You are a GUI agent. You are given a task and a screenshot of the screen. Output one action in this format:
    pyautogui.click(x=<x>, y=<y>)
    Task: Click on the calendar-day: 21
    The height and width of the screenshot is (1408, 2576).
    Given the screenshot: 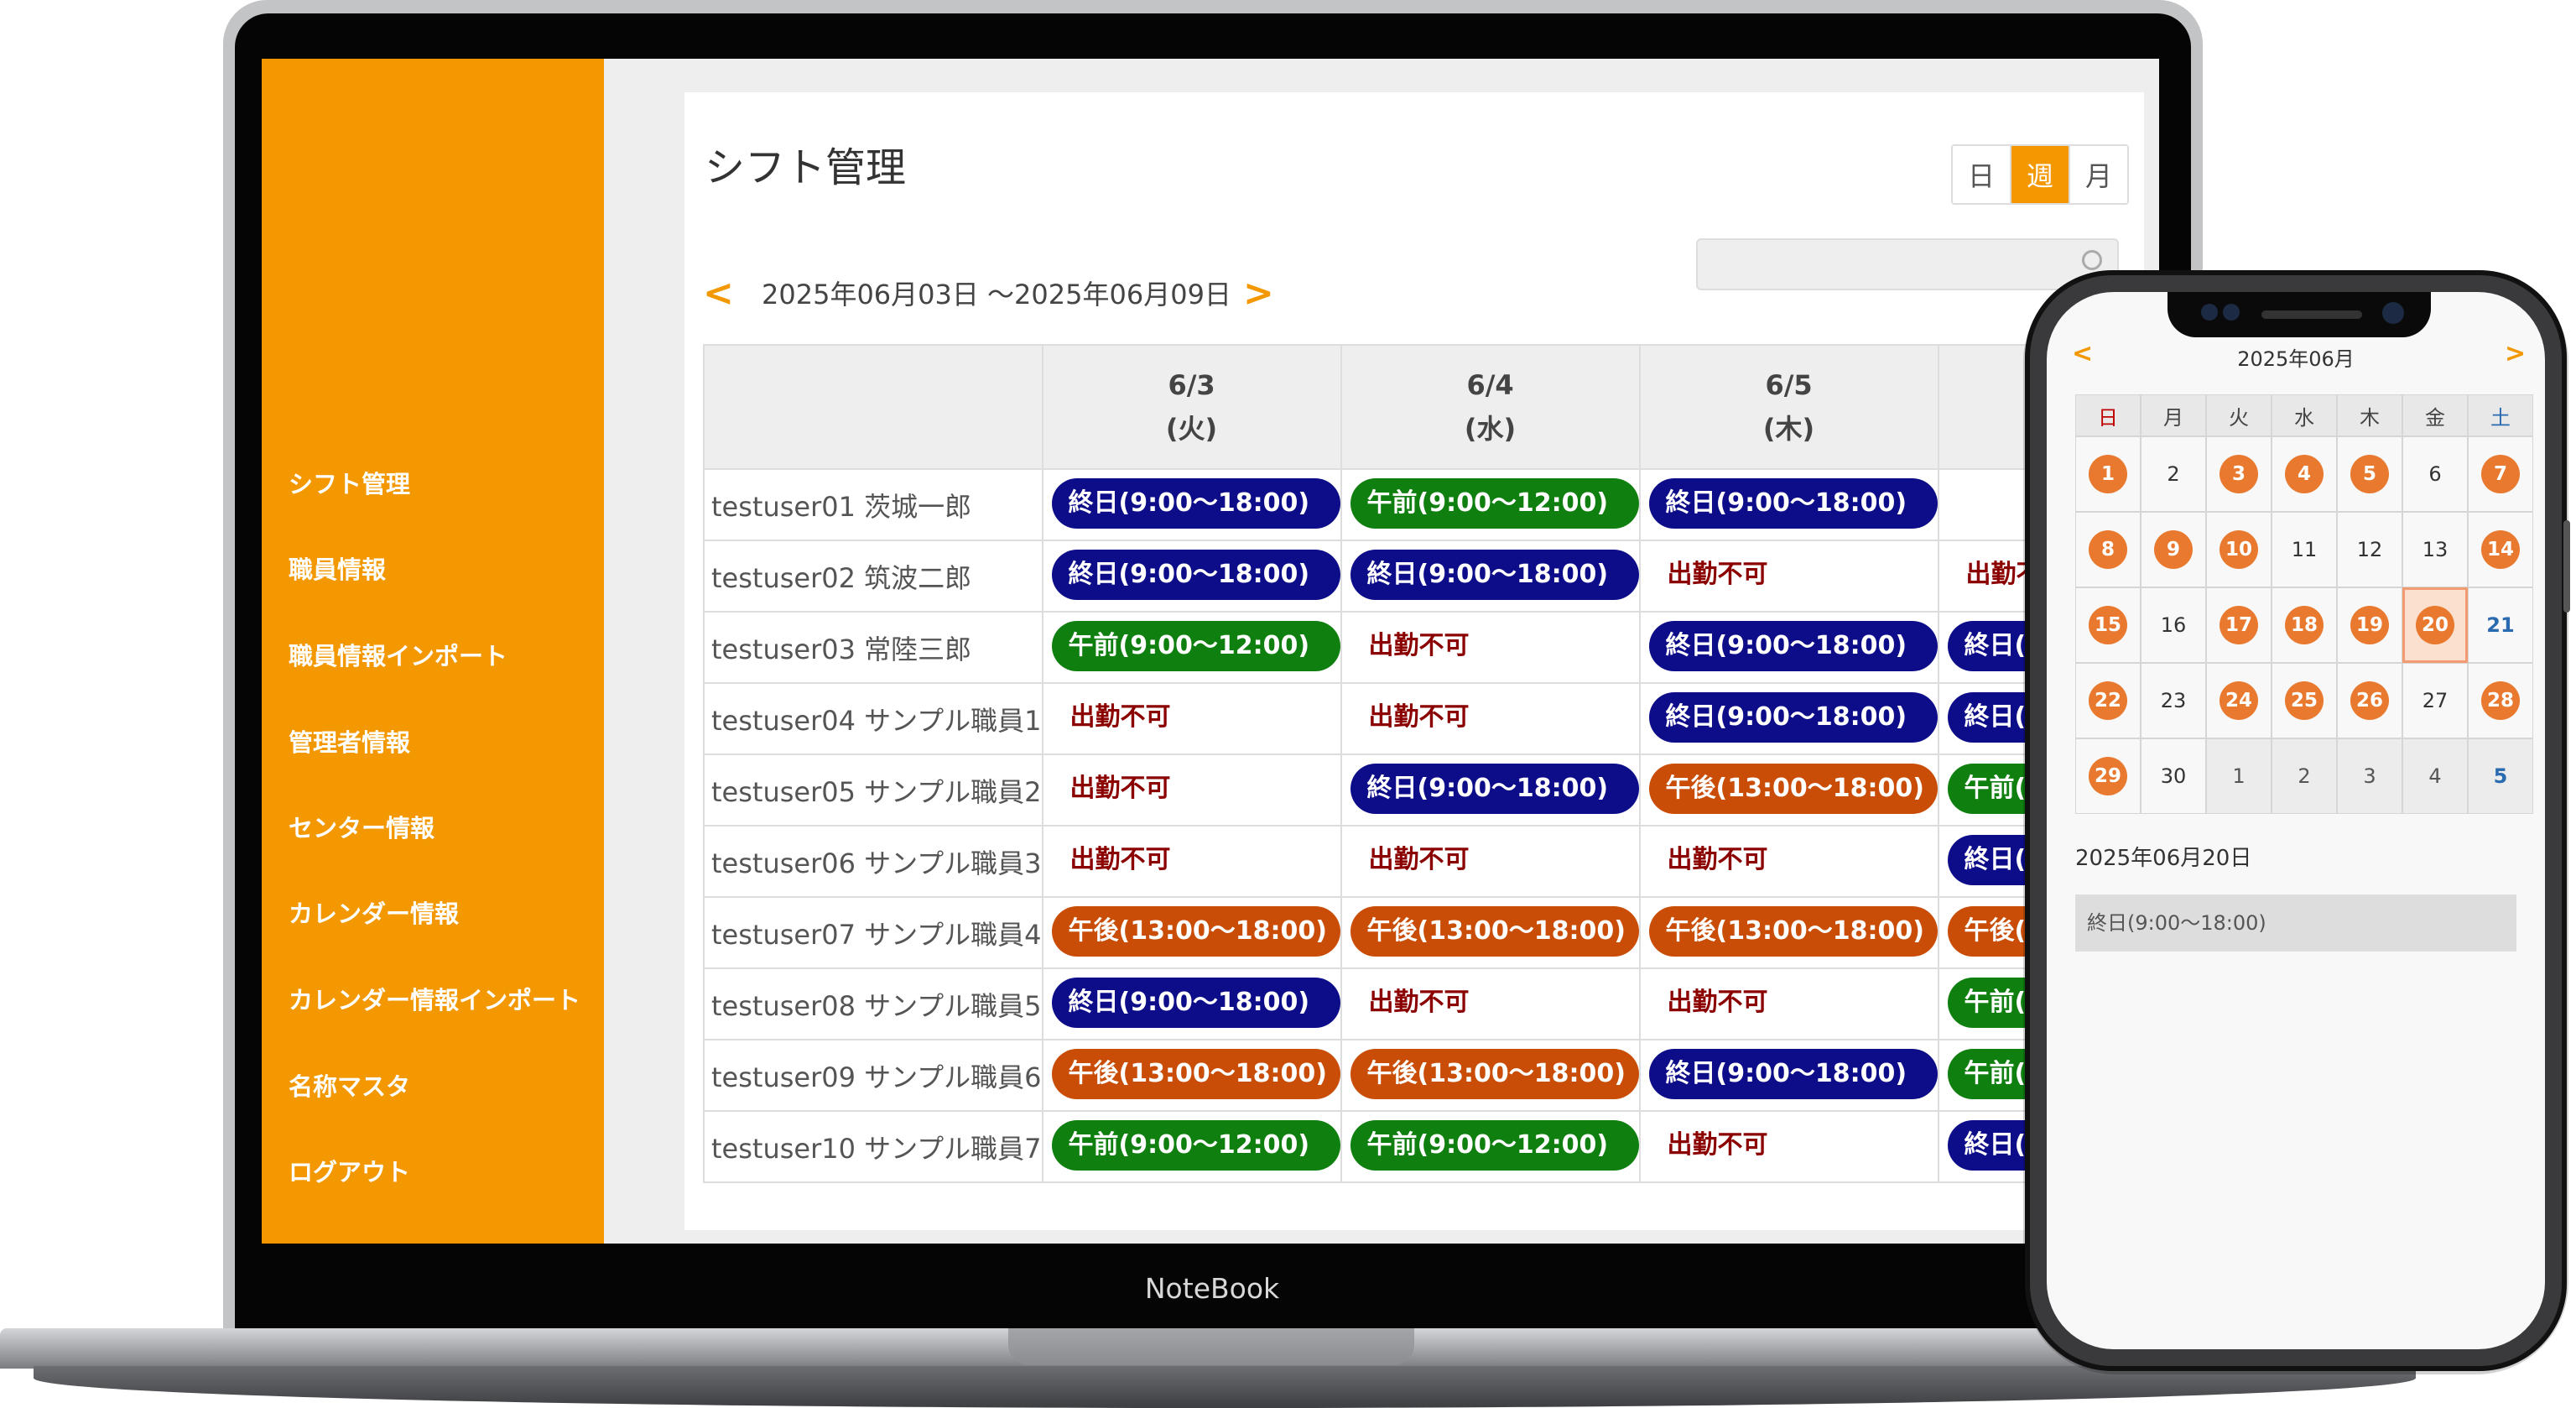 What is the action you would take?
    pyautogui.click(x=2500, y=625)
    